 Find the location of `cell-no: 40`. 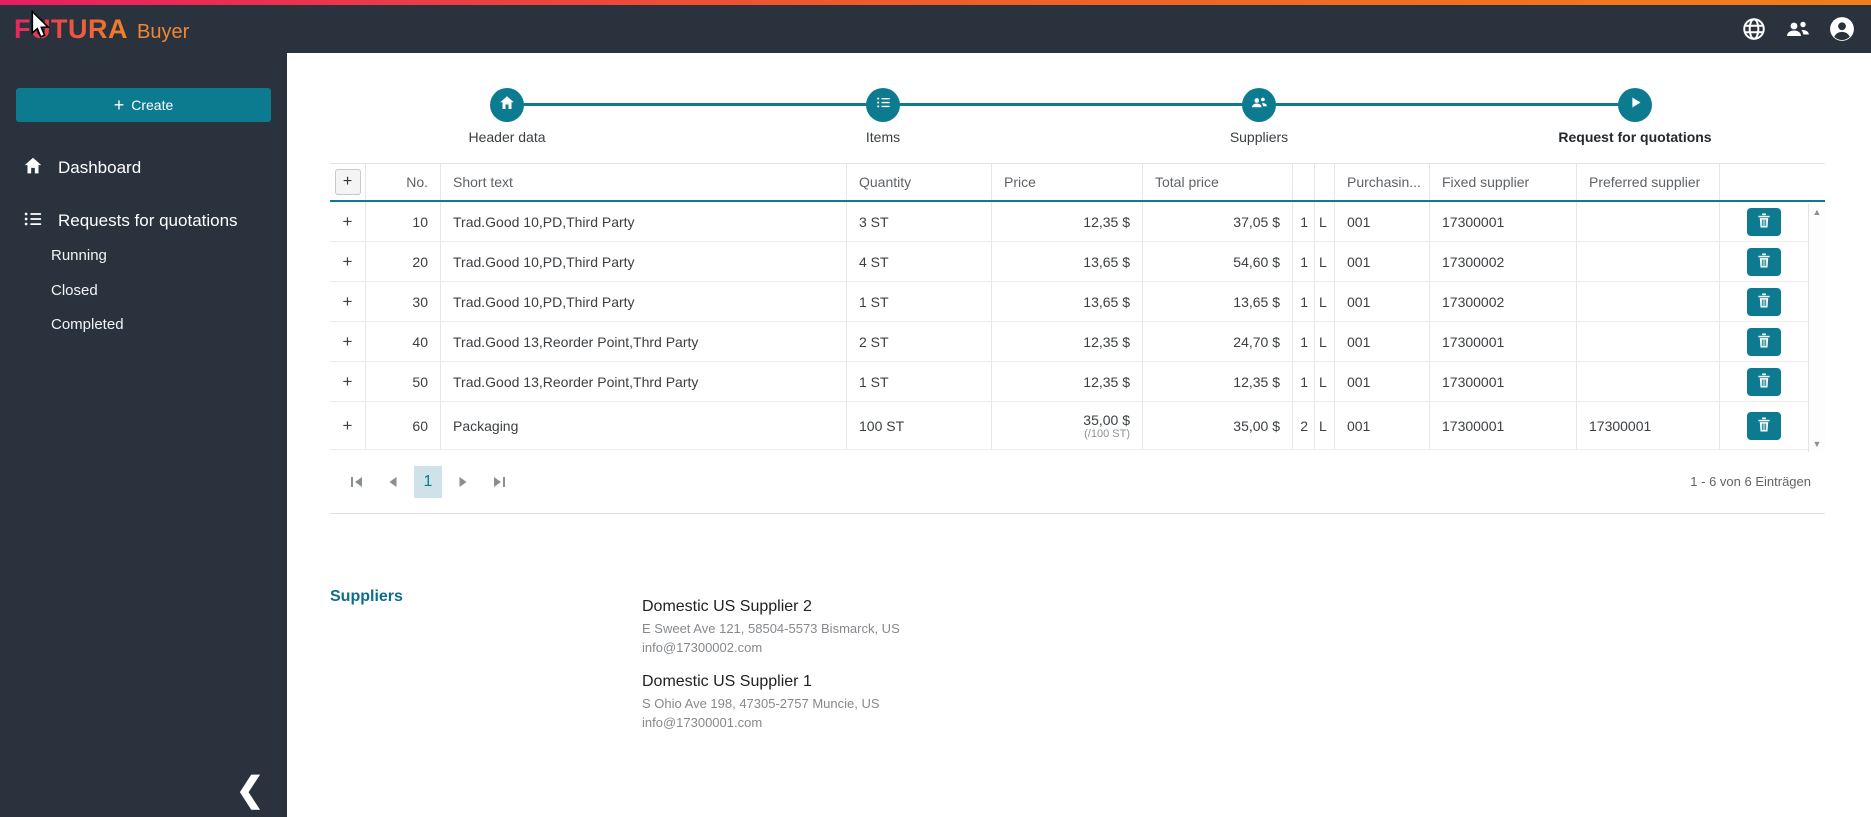

cell-no: 40 is located at coordinates (403, 341).